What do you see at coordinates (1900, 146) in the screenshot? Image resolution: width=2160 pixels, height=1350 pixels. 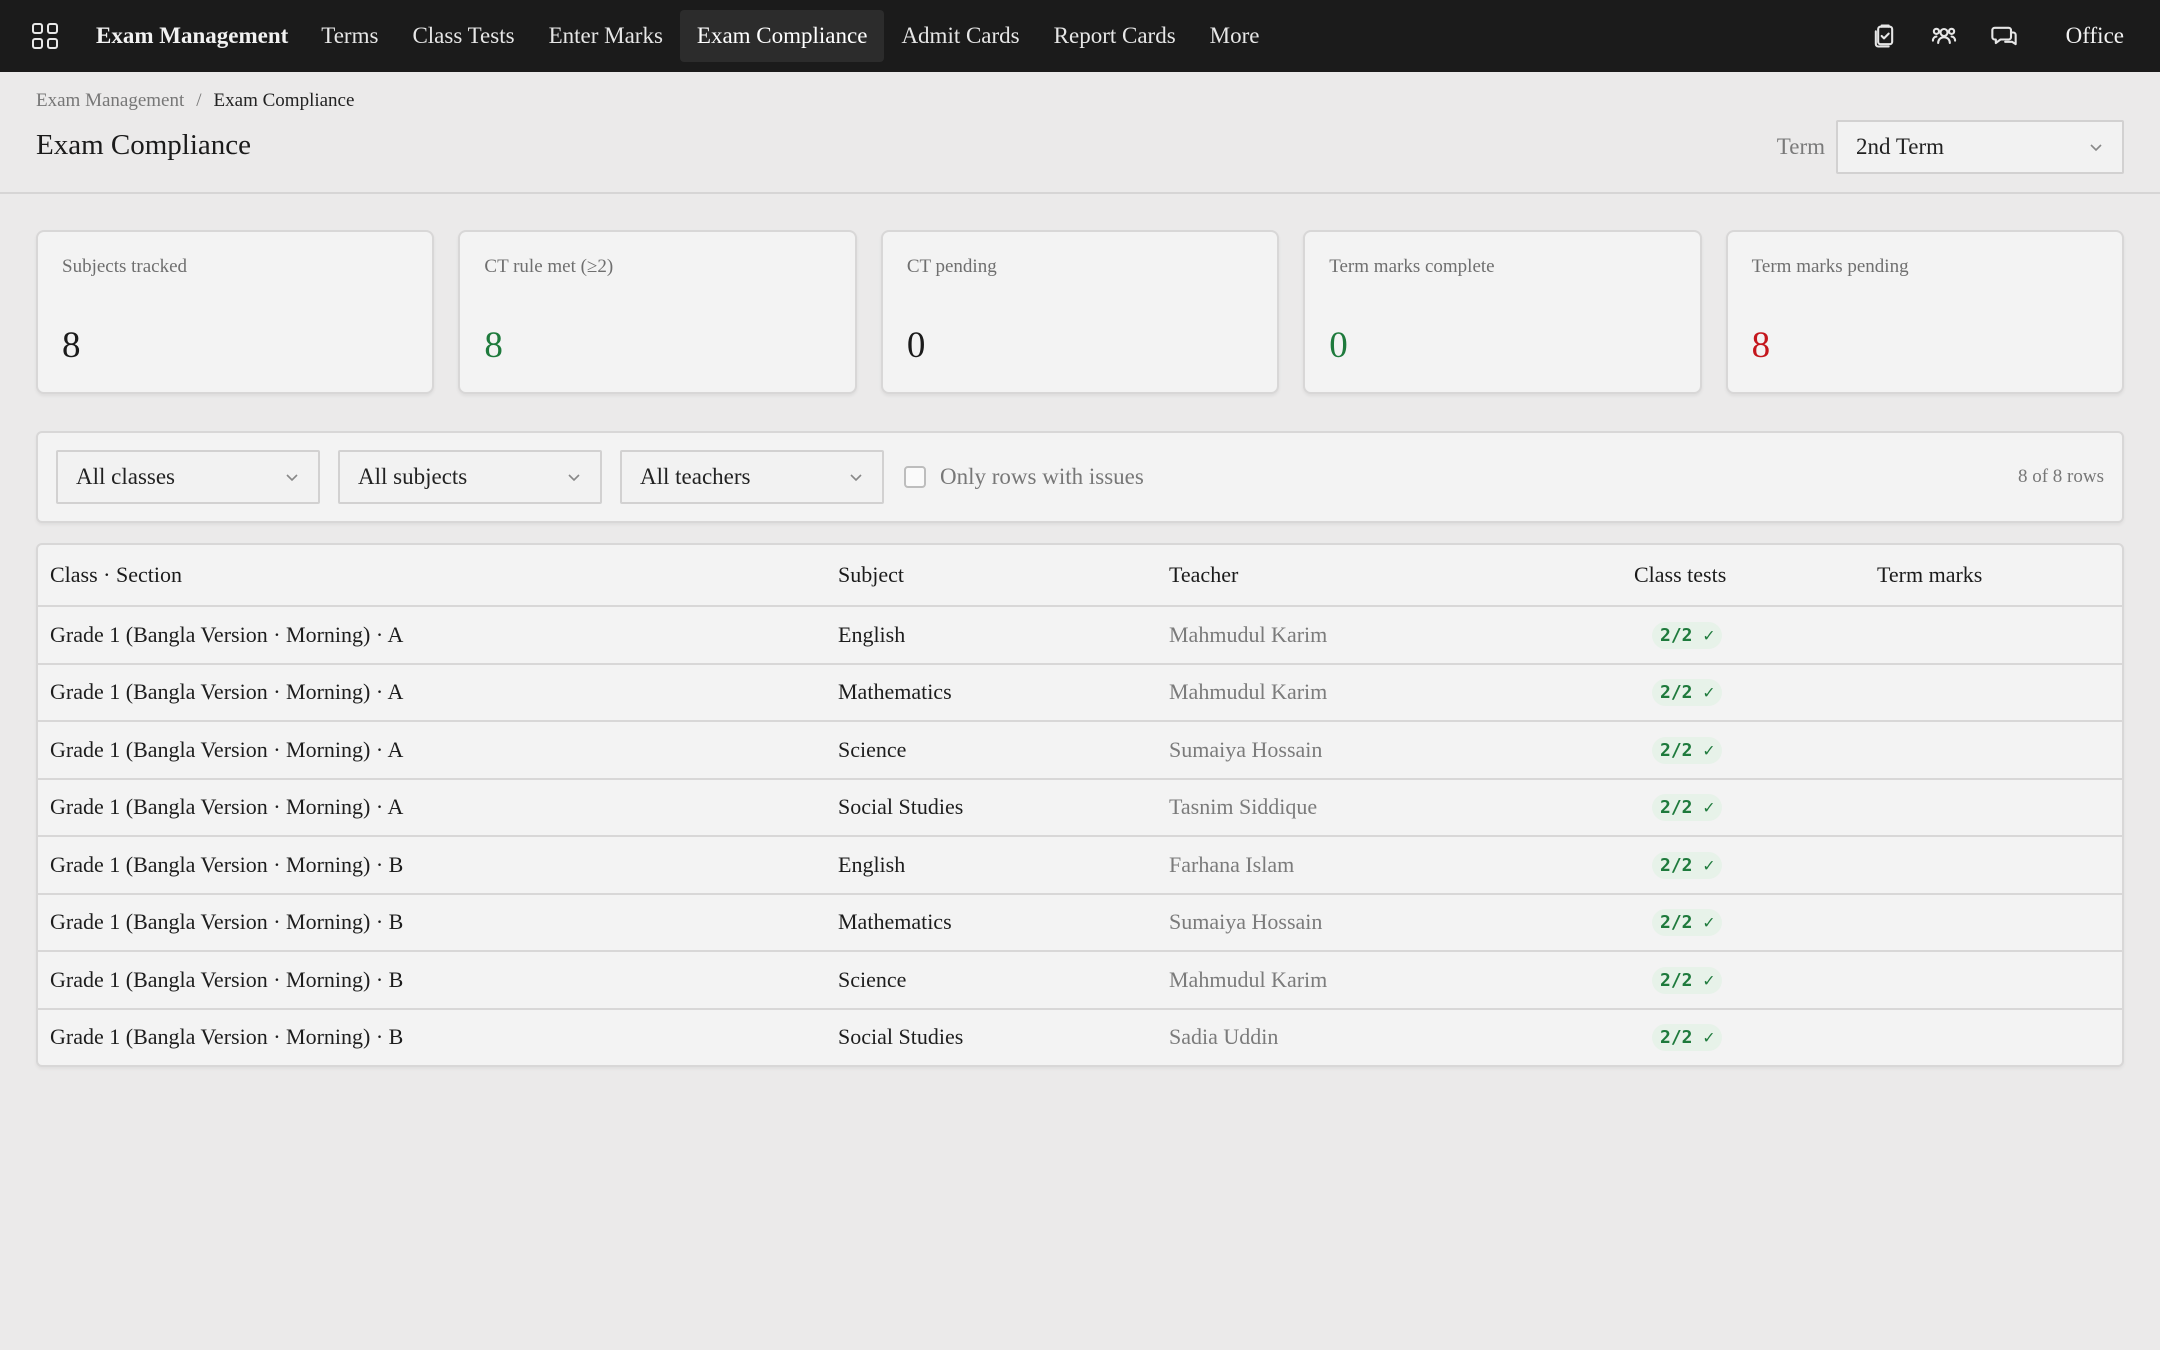 I see `term-select-value: 2nd Term` at bounding box center [1900, 146].